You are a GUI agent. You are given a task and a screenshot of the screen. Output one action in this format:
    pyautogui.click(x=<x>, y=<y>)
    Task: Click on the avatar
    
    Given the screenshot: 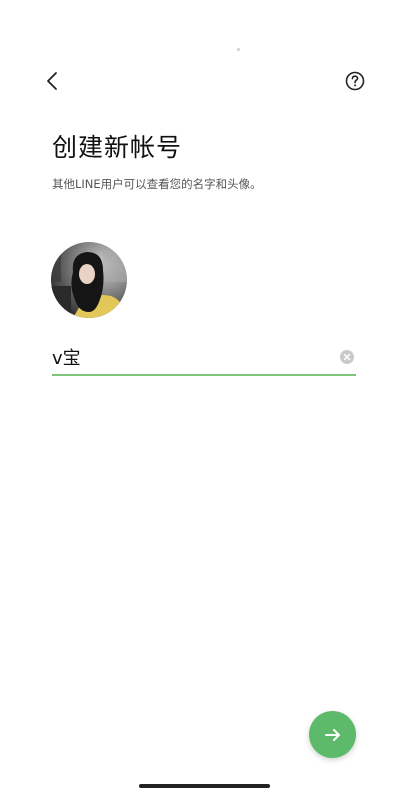 What is the action you would take?
    pyautogui.click(x=89, y=280)
    